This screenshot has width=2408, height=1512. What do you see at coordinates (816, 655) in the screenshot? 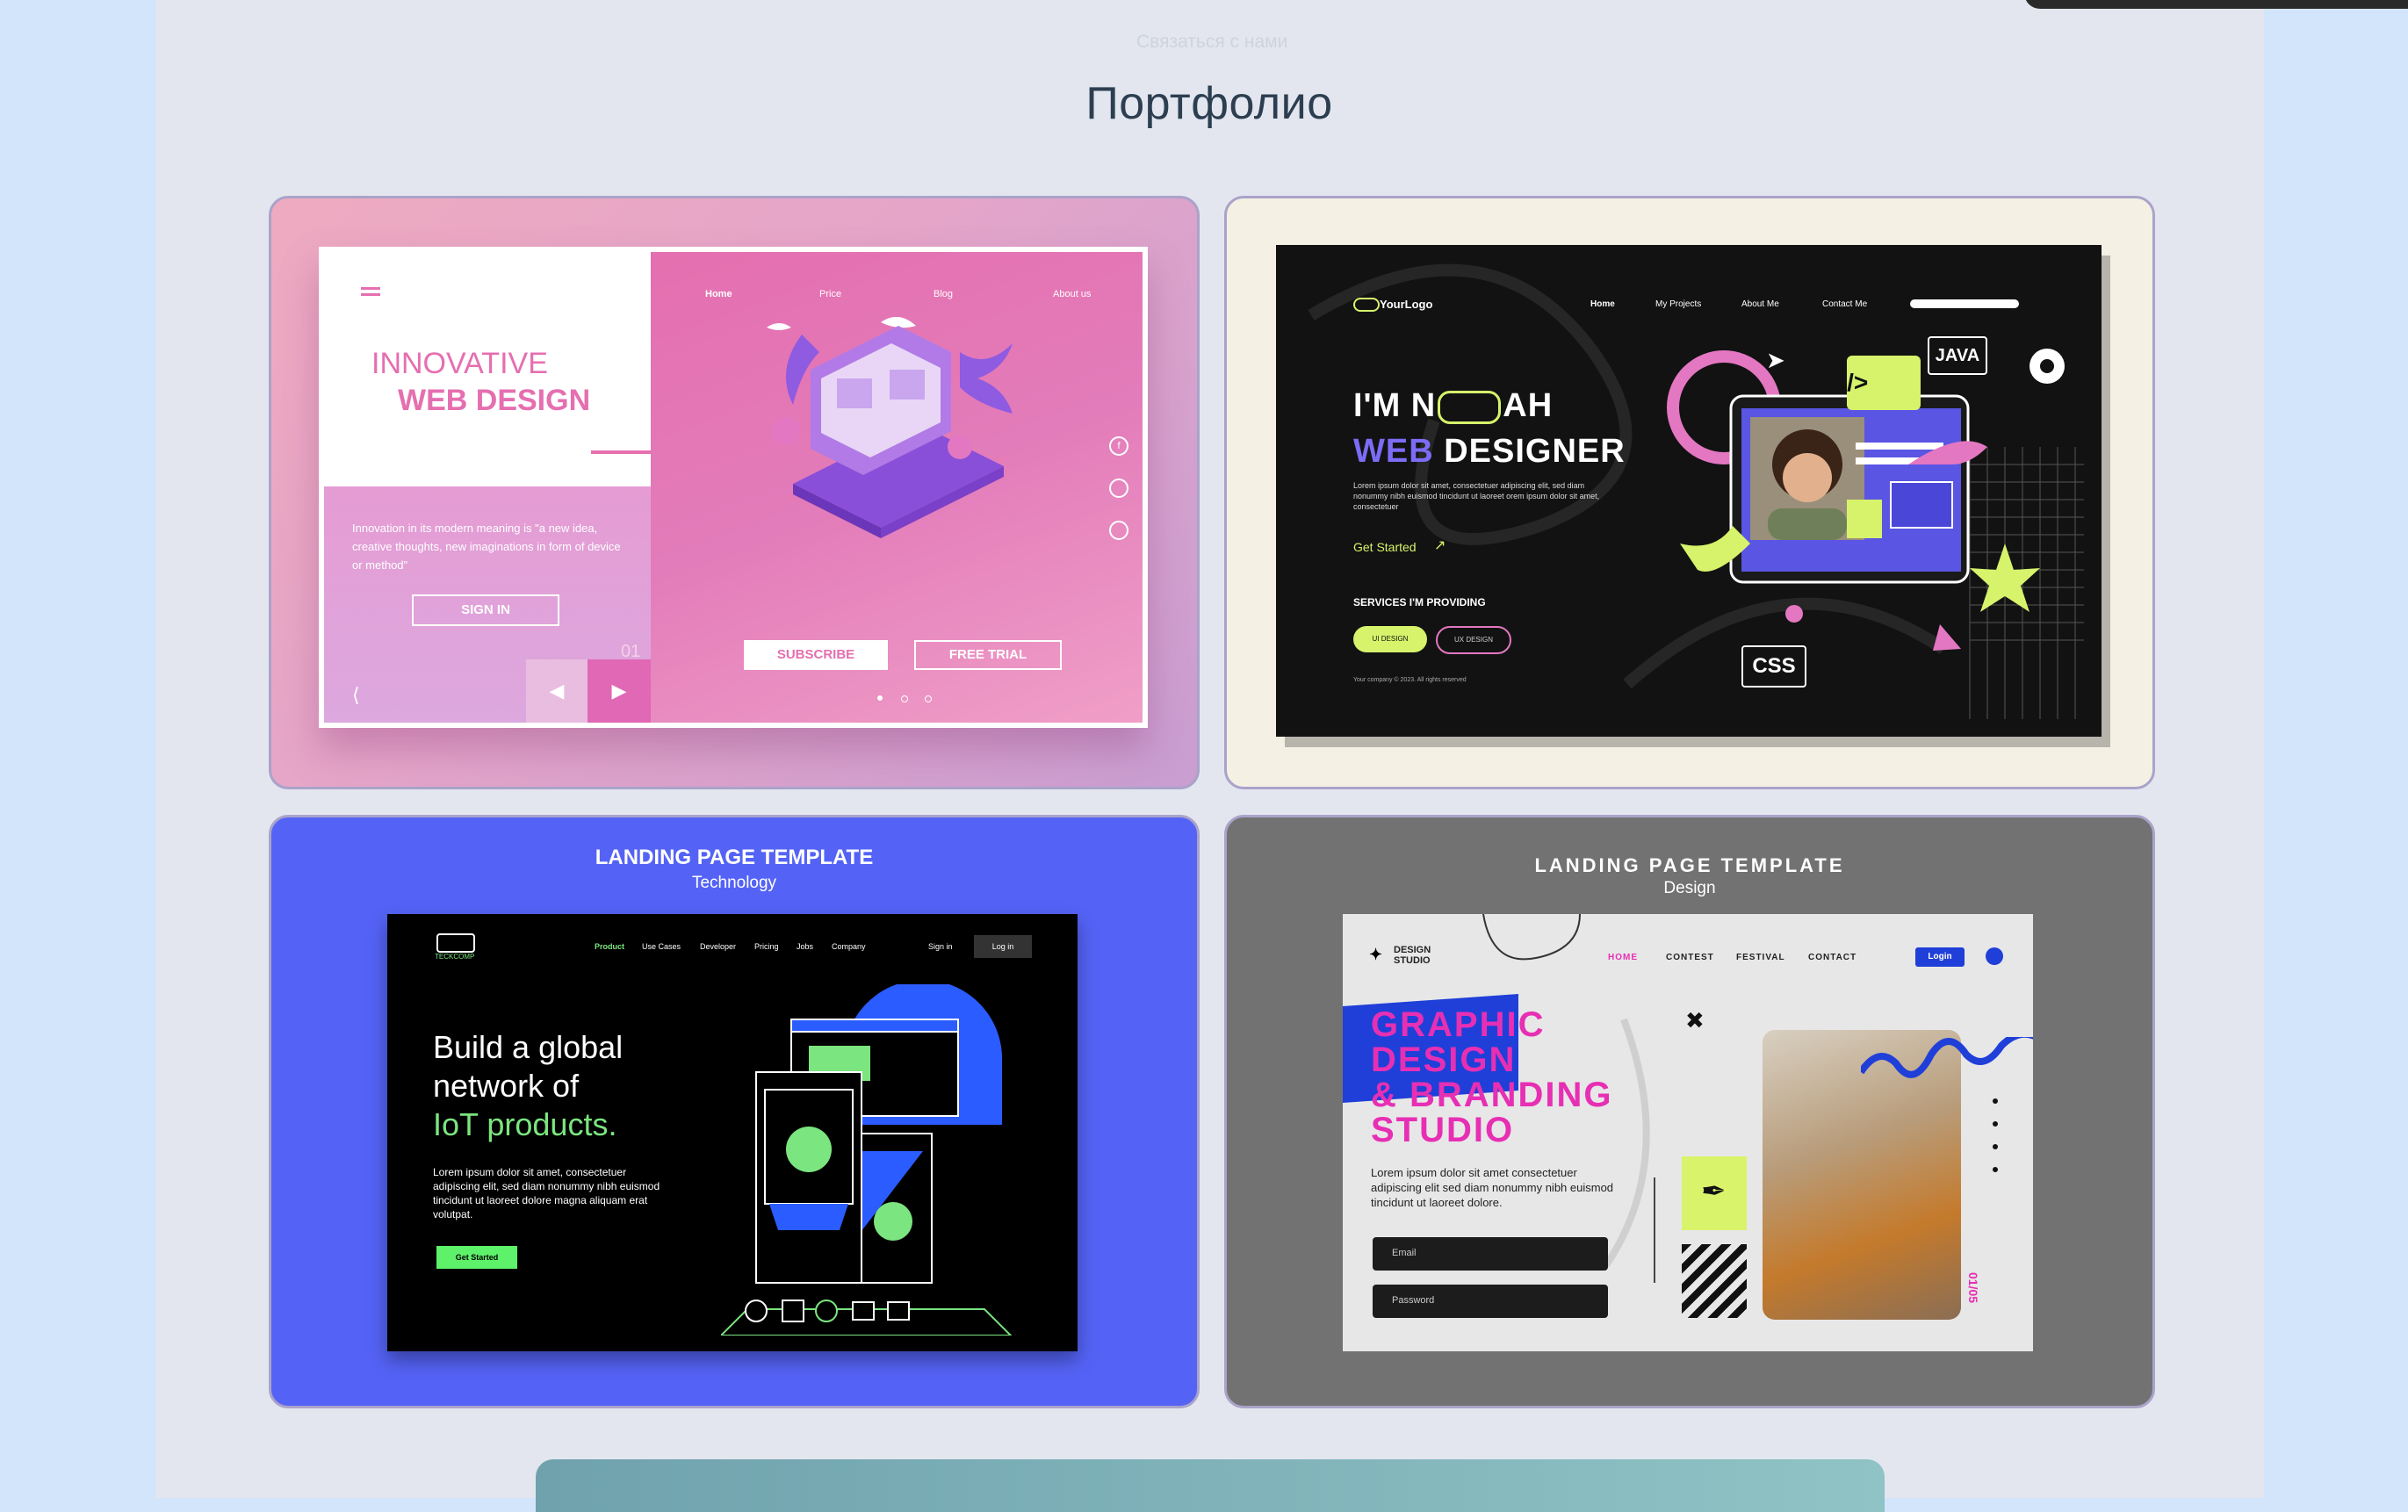
I see `subscribe-button: SUBSCRIBE` at bounding box center [816, 655].